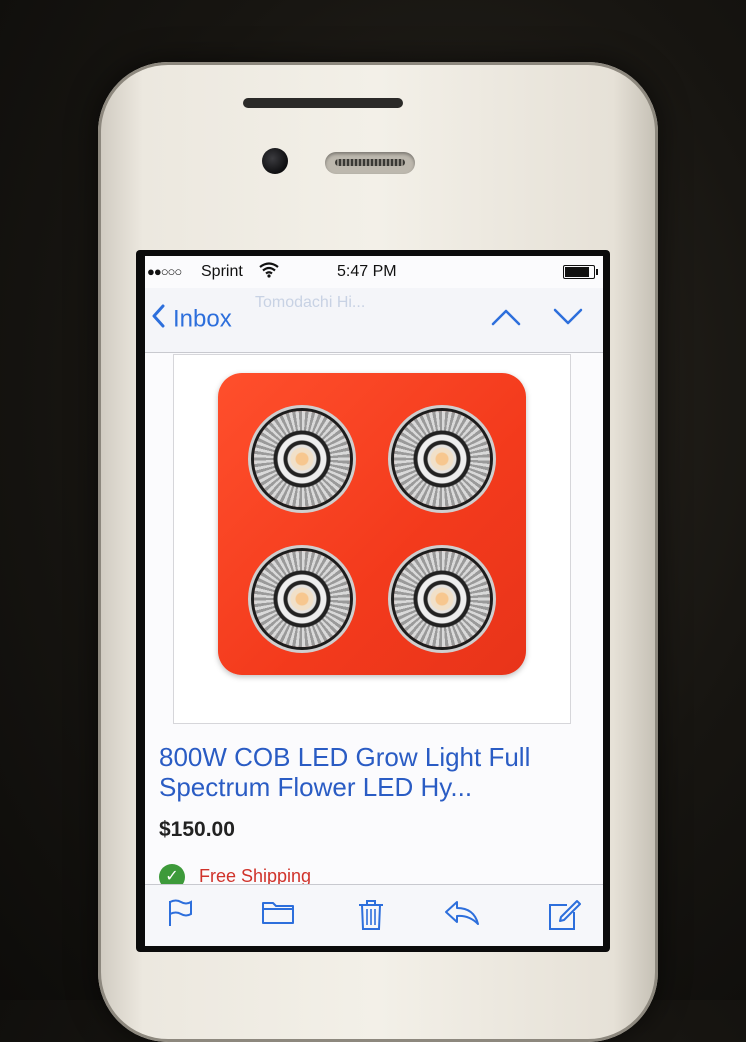 The height and width of the screenshot is (1042, 746). What do you see at coordinates (372, 524) in the screenshot?
I see `grow-light-product-image` at bounding box center [372, 524].